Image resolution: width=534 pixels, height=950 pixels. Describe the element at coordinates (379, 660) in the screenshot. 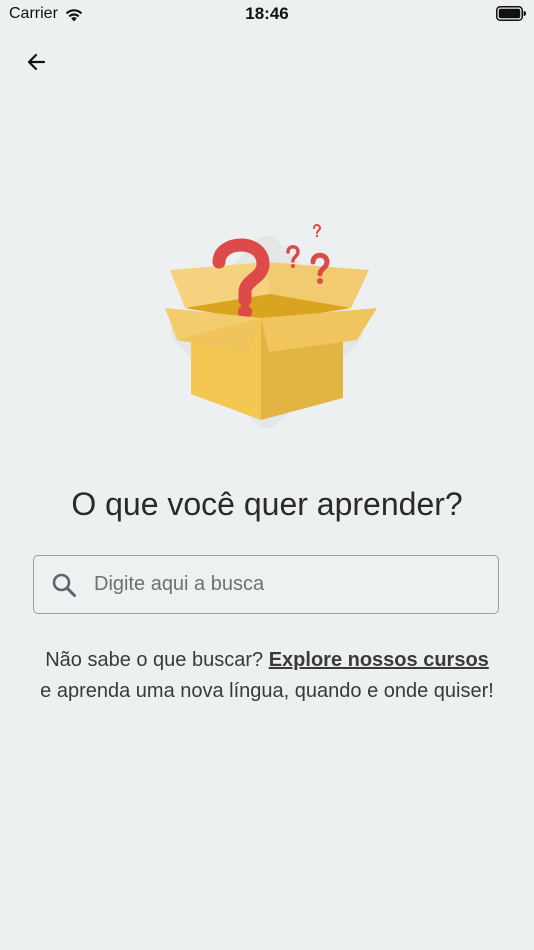

I see `explore-courses-link: Explore nossos cursos` at that location.